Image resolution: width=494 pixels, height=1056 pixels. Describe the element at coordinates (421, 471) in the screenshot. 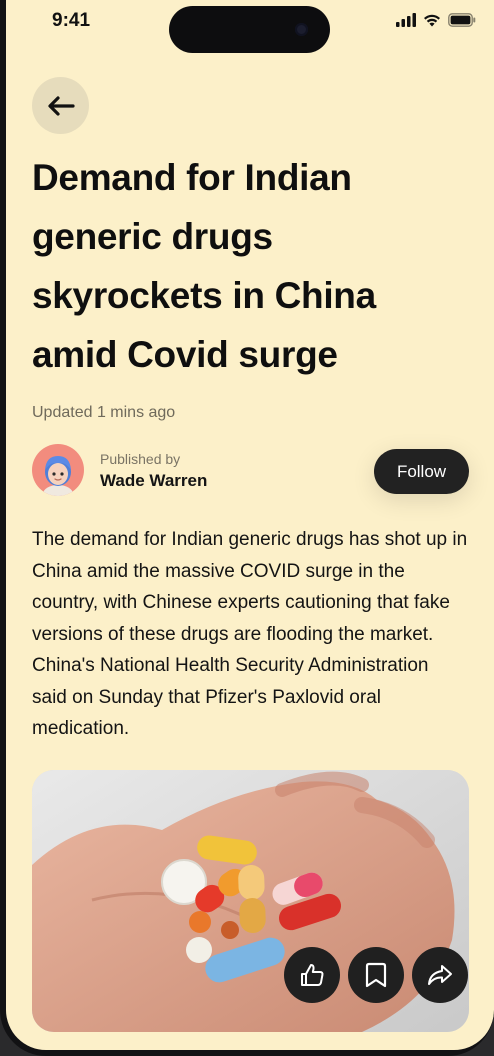

I see `follow-button: Follow` at that location.